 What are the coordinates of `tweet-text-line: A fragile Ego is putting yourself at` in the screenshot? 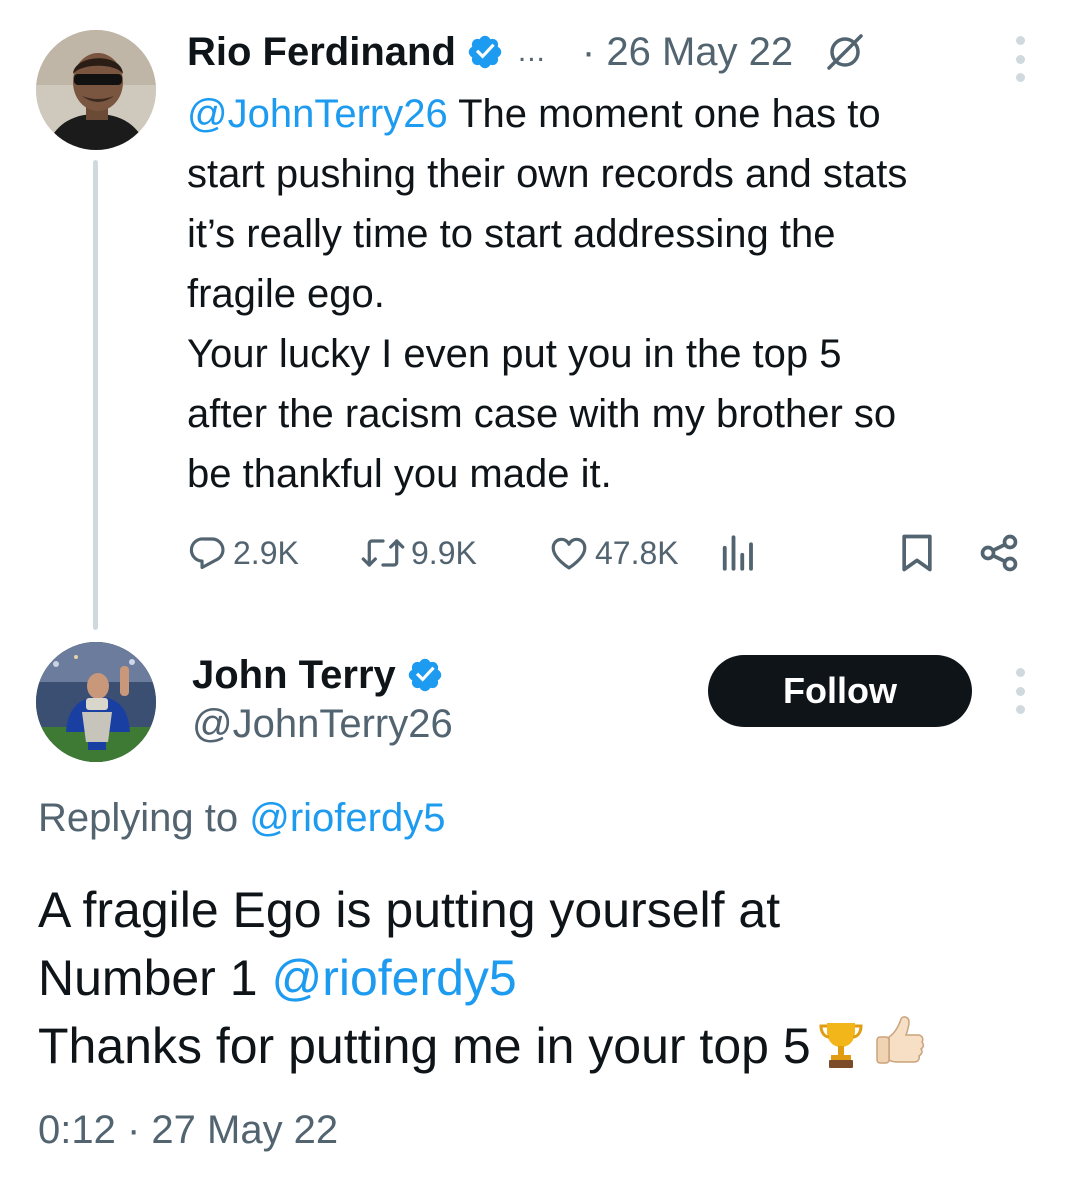 It's located at (409, 910).